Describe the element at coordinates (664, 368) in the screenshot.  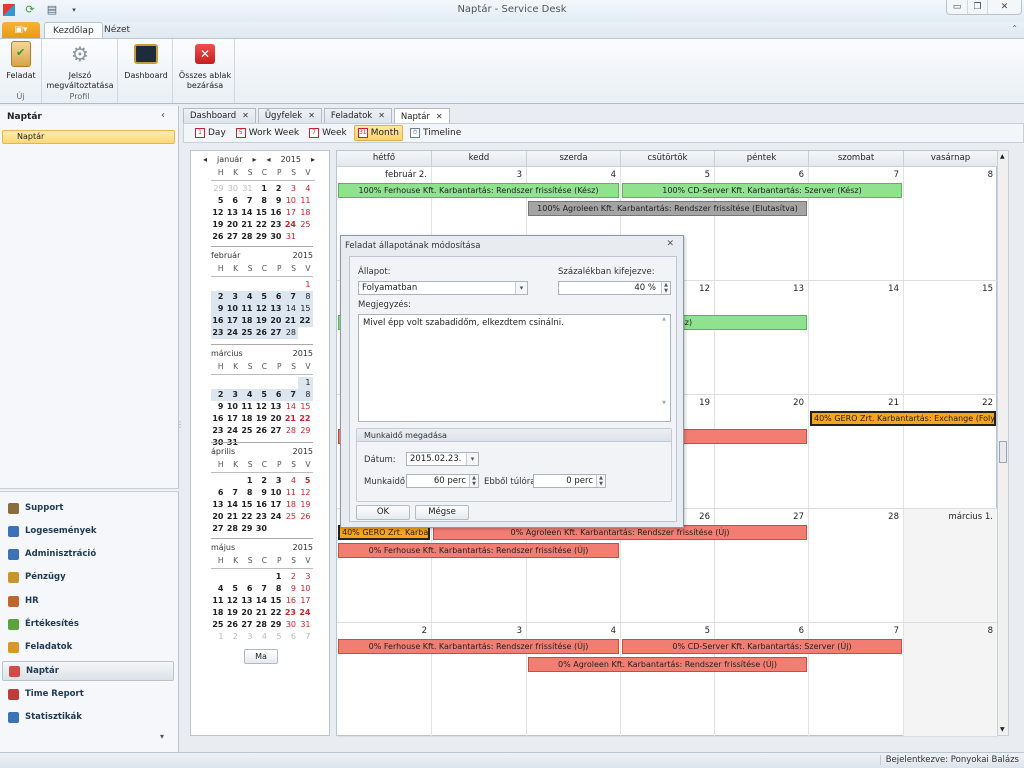
I see `textarea-scrollbar: ▲ ▼` at that location.